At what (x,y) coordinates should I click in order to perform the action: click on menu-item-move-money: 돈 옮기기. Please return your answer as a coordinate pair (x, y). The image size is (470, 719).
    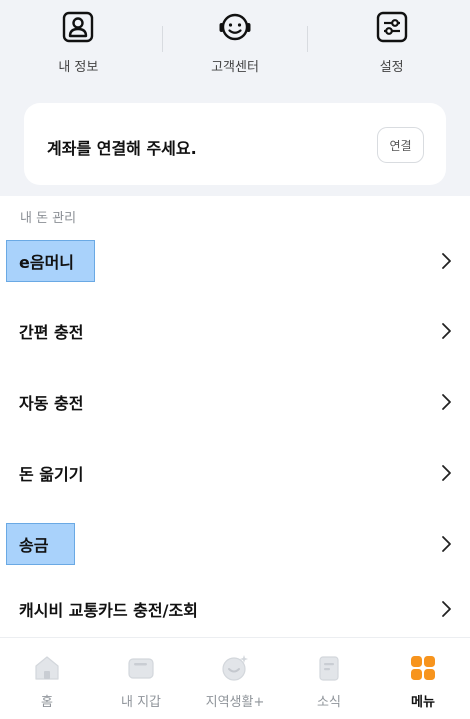
    Looking at the image, I should click on (235, 473).